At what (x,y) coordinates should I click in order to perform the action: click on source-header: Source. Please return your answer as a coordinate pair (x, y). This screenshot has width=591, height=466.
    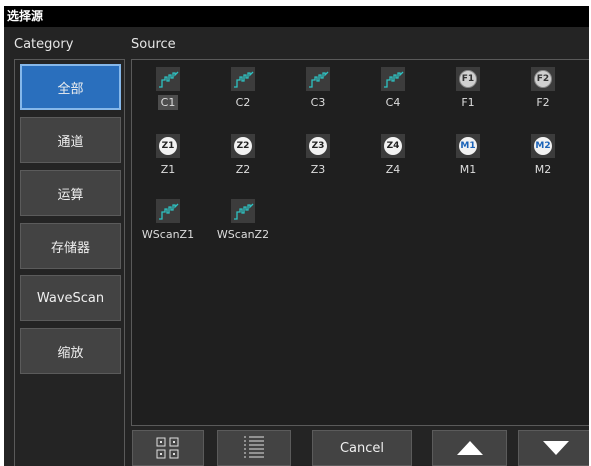
    Looking at the image, I should click on (153, 44).